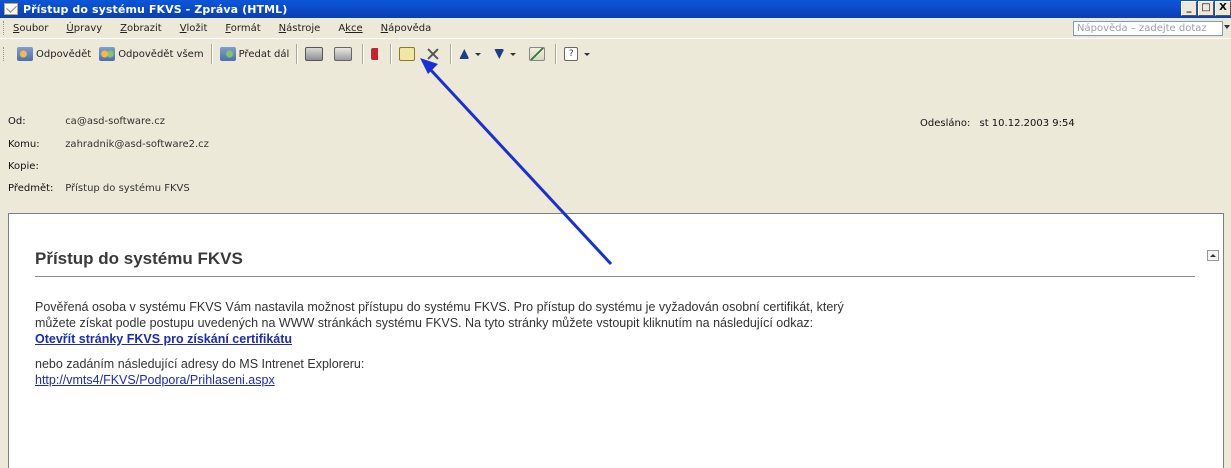 This screenshot has height=468, width=1231. I want to click on sent-value: st 10.12.2003 9:54, so click(1027, 123).